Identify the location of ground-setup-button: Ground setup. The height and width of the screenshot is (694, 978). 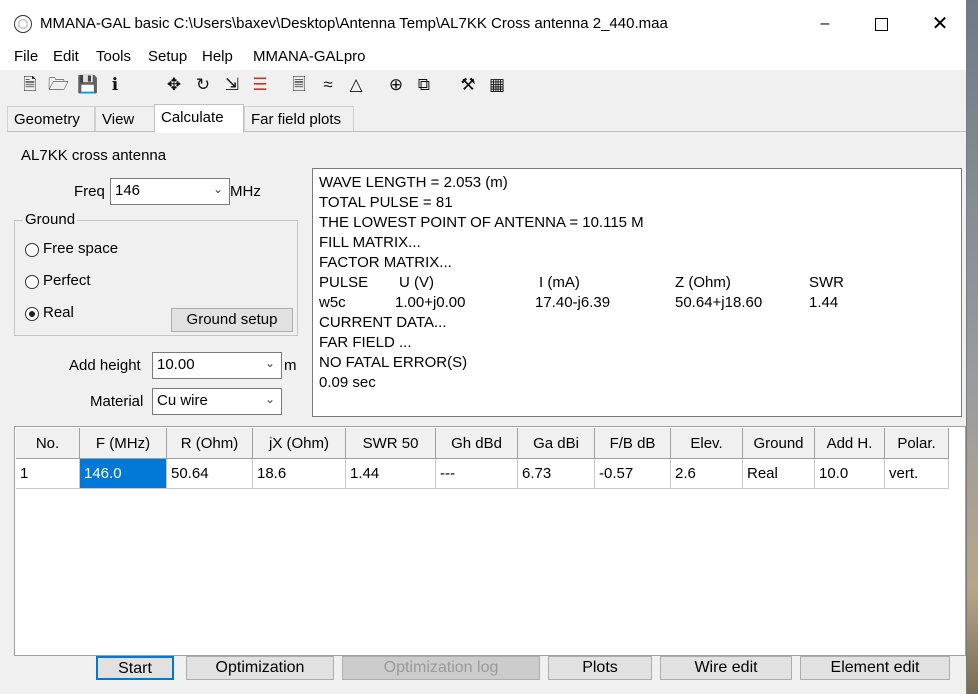
(232, 320).